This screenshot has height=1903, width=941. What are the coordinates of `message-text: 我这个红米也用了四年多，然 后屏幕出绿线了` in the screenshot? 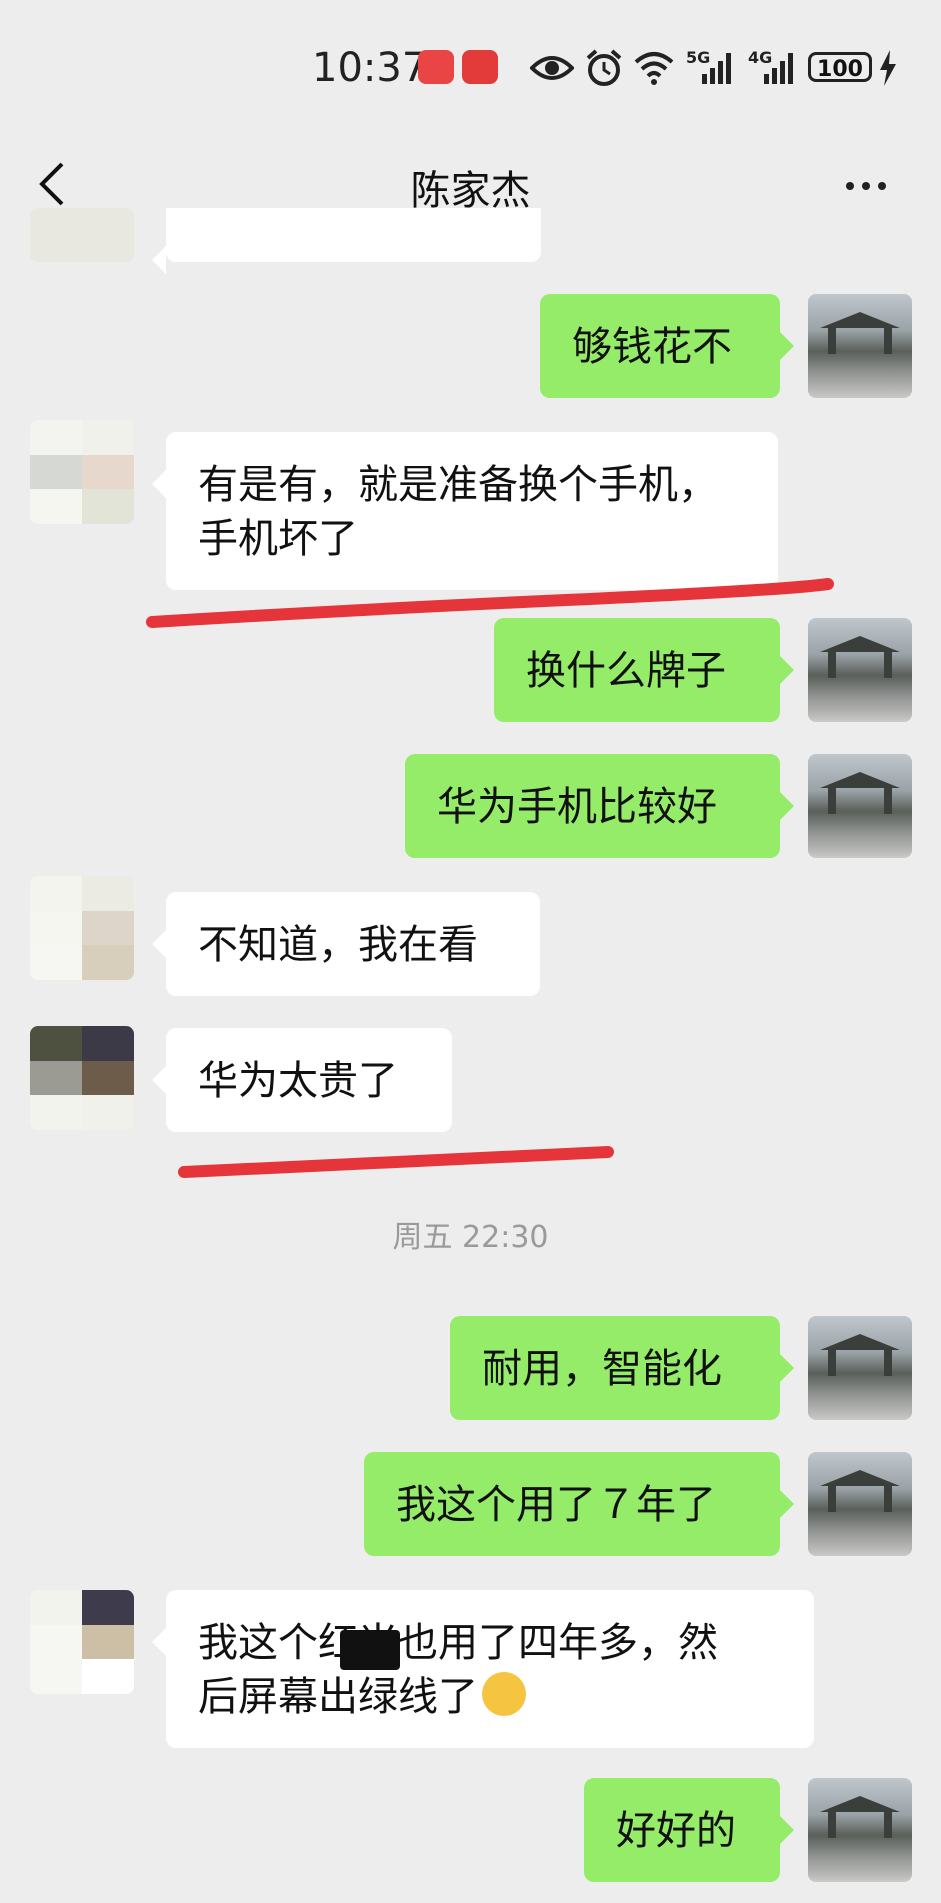 It's located at (458, 1670).